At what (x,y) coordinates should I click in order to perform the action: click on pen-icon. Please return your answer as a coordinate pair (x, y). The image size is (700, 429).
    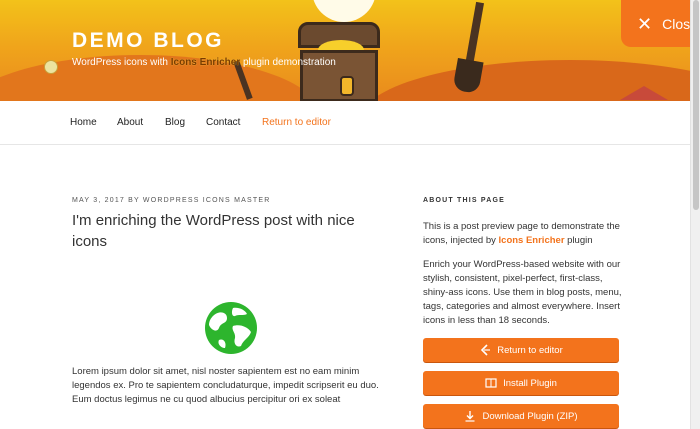
    Looking at the image, I should click on (486, 350).